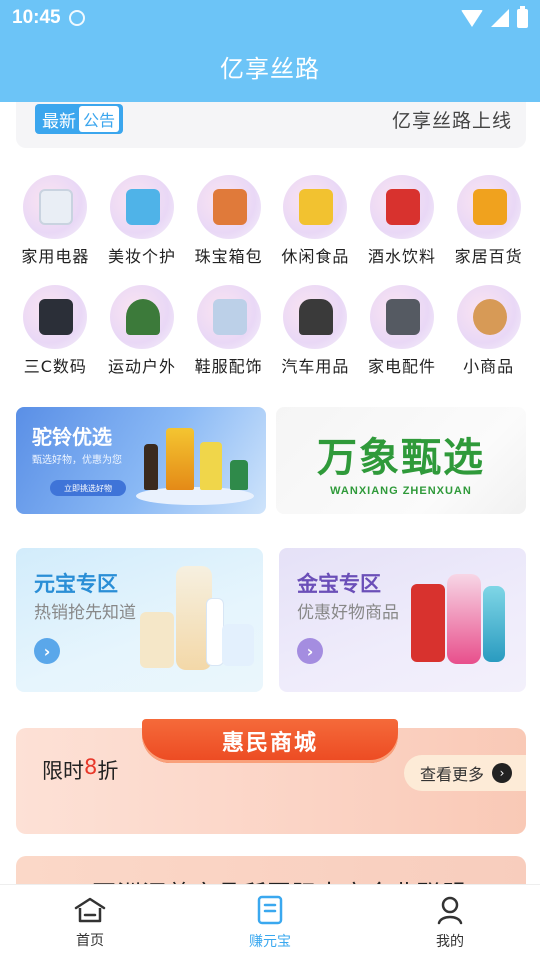  Describe the element at coordinates (72, 437) in the screenshot. I see `banner-title: 驼铃优选` at that location.